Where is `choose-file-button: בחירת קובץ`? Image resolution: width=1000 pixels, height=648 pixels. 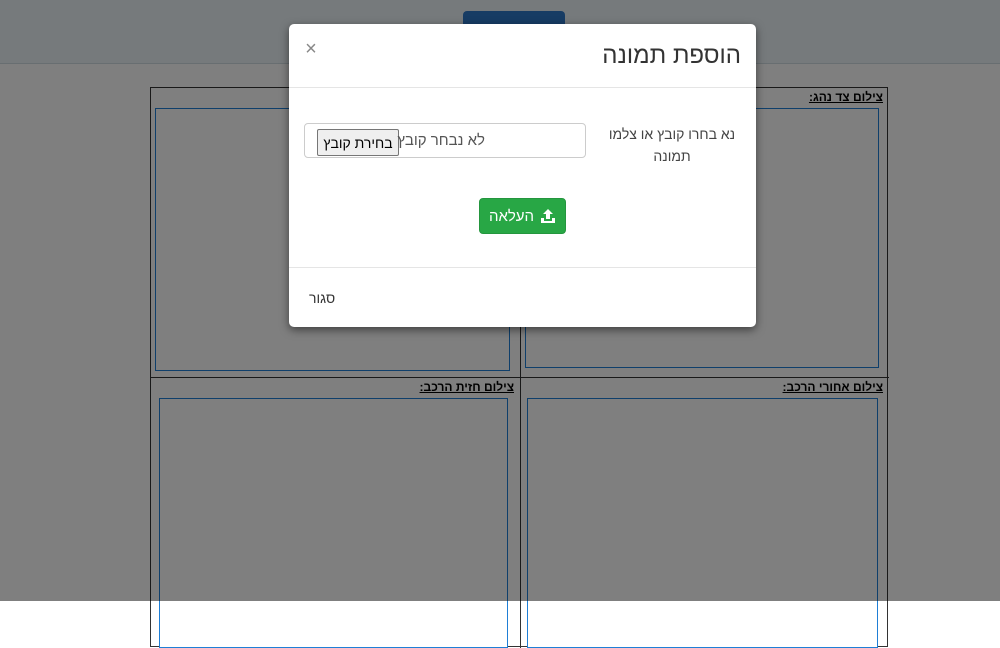
choose-file-button: בחירת קובץ is located at coordinates (358, 142).